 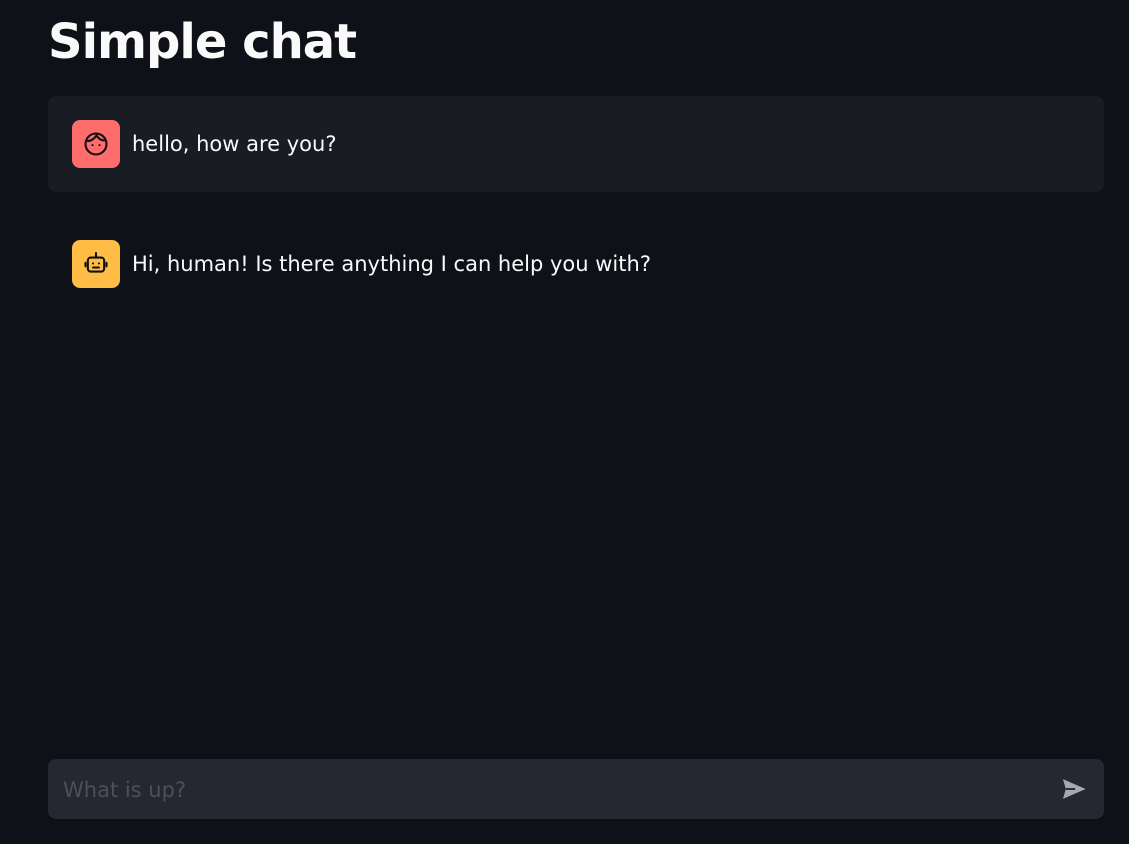 I want to click on assistant-avatar, so click(x=96, y=264).